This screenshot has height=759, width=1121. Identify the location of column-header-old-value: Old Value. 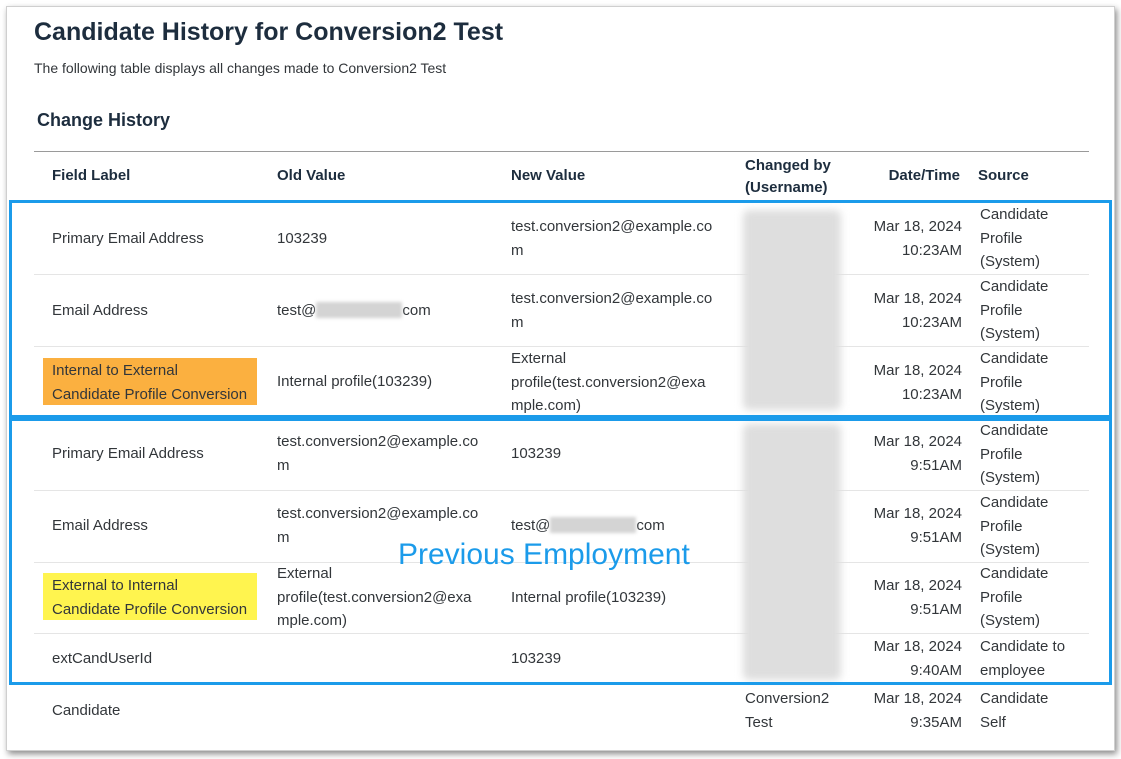
(311, 176).